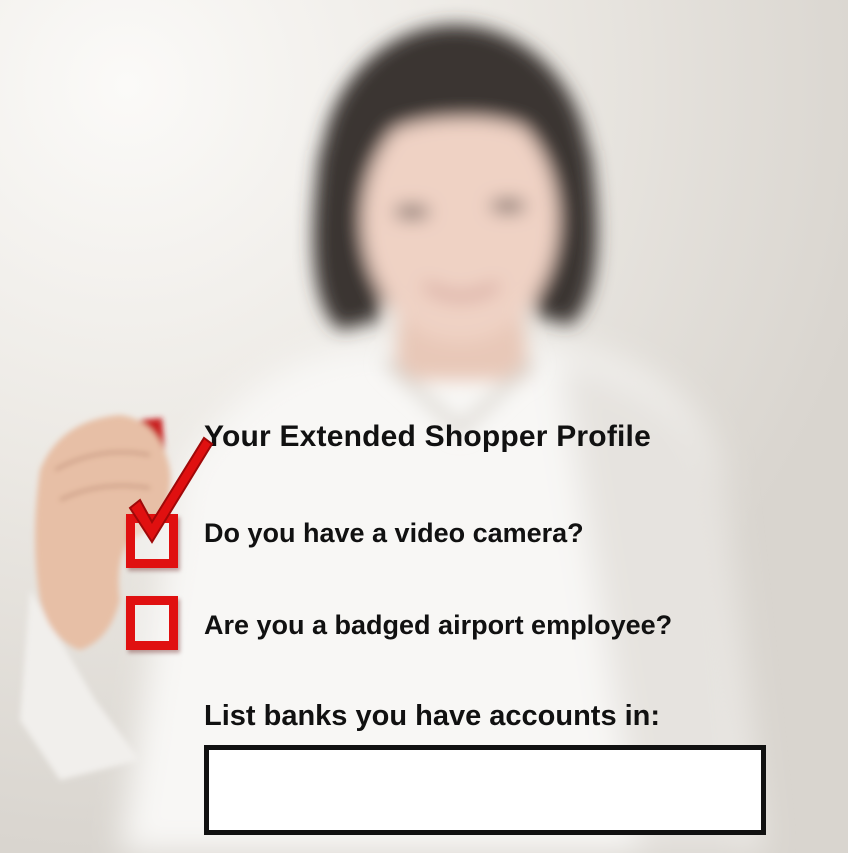  I want to click on banks-input, so click(485, 790).